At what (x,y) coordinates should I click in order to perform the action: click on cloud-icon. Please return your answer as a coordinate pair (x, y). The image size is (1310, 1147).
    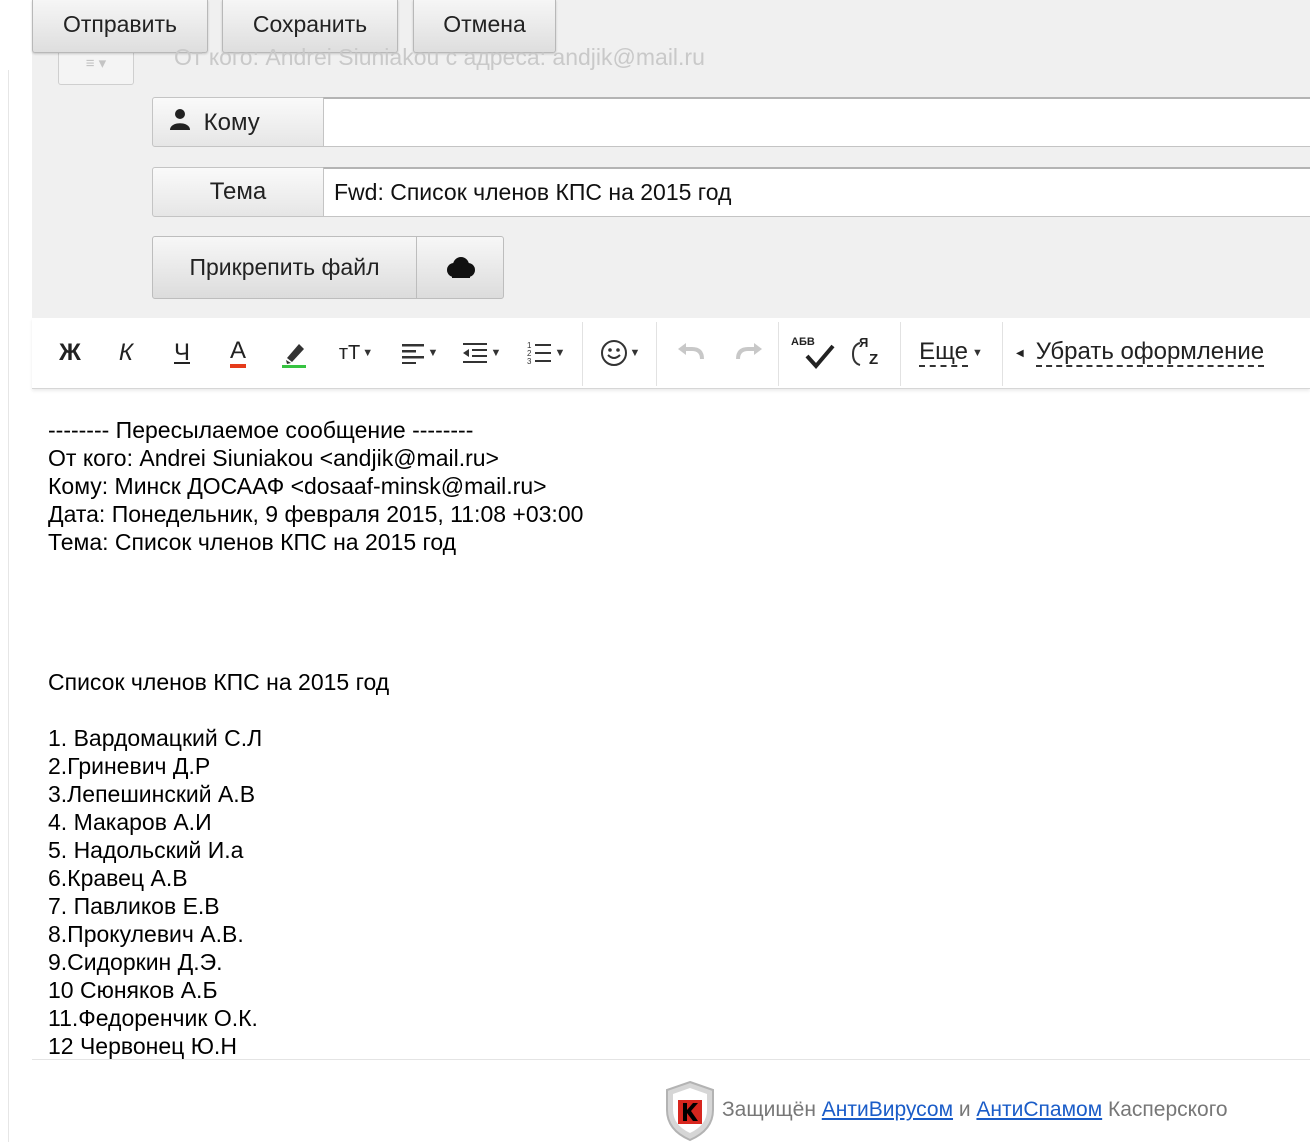
    Looking at the image, I should click on (461, 267).